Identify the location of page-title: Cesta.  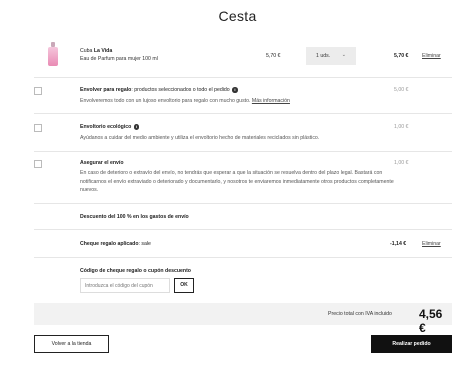
(237, 16).